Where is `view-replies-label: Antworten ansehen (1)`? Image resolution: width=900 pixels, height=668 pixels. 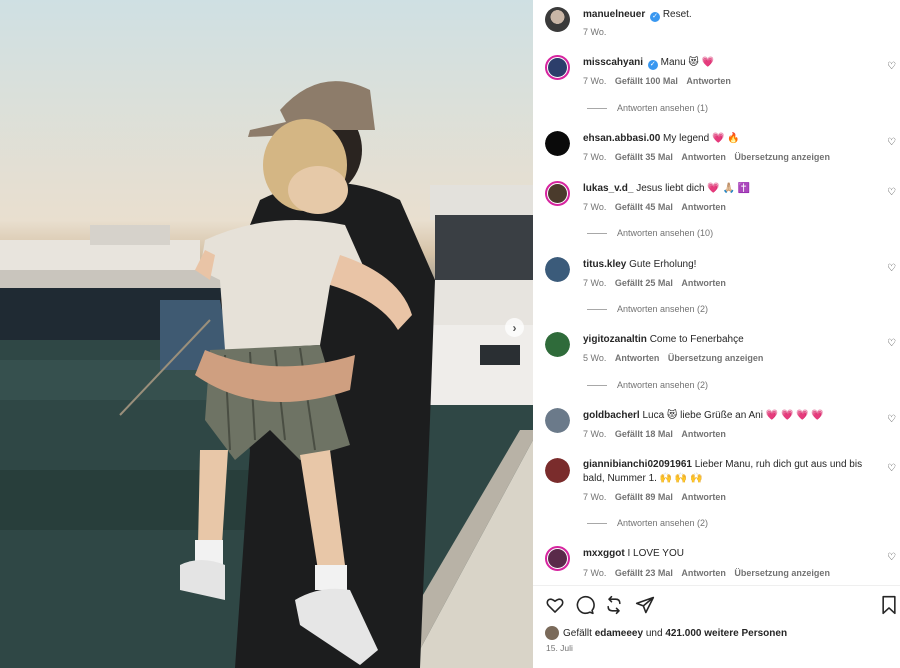
view-replies-label: Antworten ansehen (1) is located at coordinates (663, 108).